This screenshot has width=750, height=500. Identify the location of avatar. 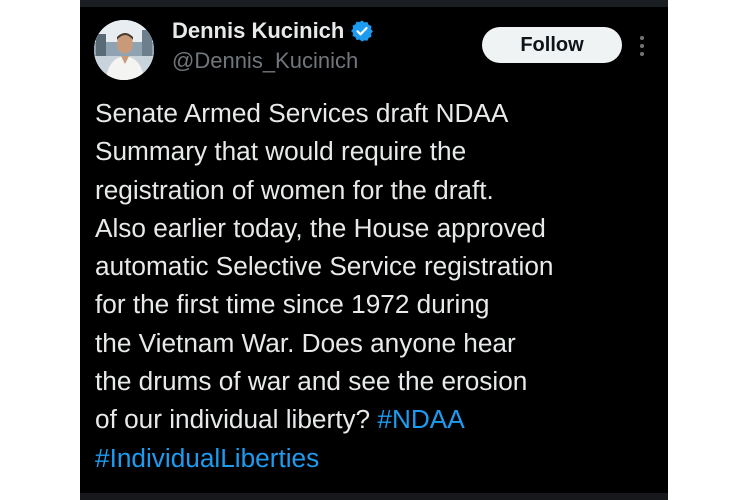
(124, 50).